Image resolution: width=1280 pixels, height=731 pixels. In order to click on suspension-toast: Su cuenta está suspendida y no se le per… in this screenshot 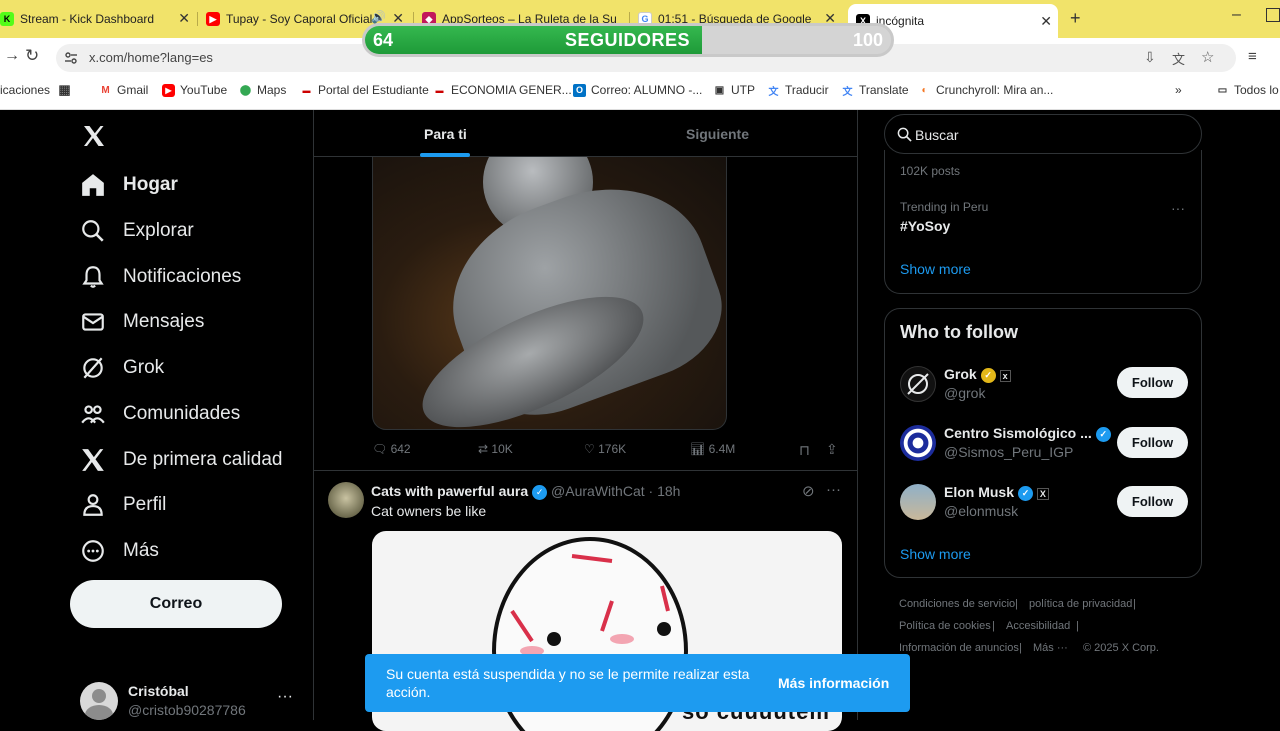, I will do `click(637, 683)`.